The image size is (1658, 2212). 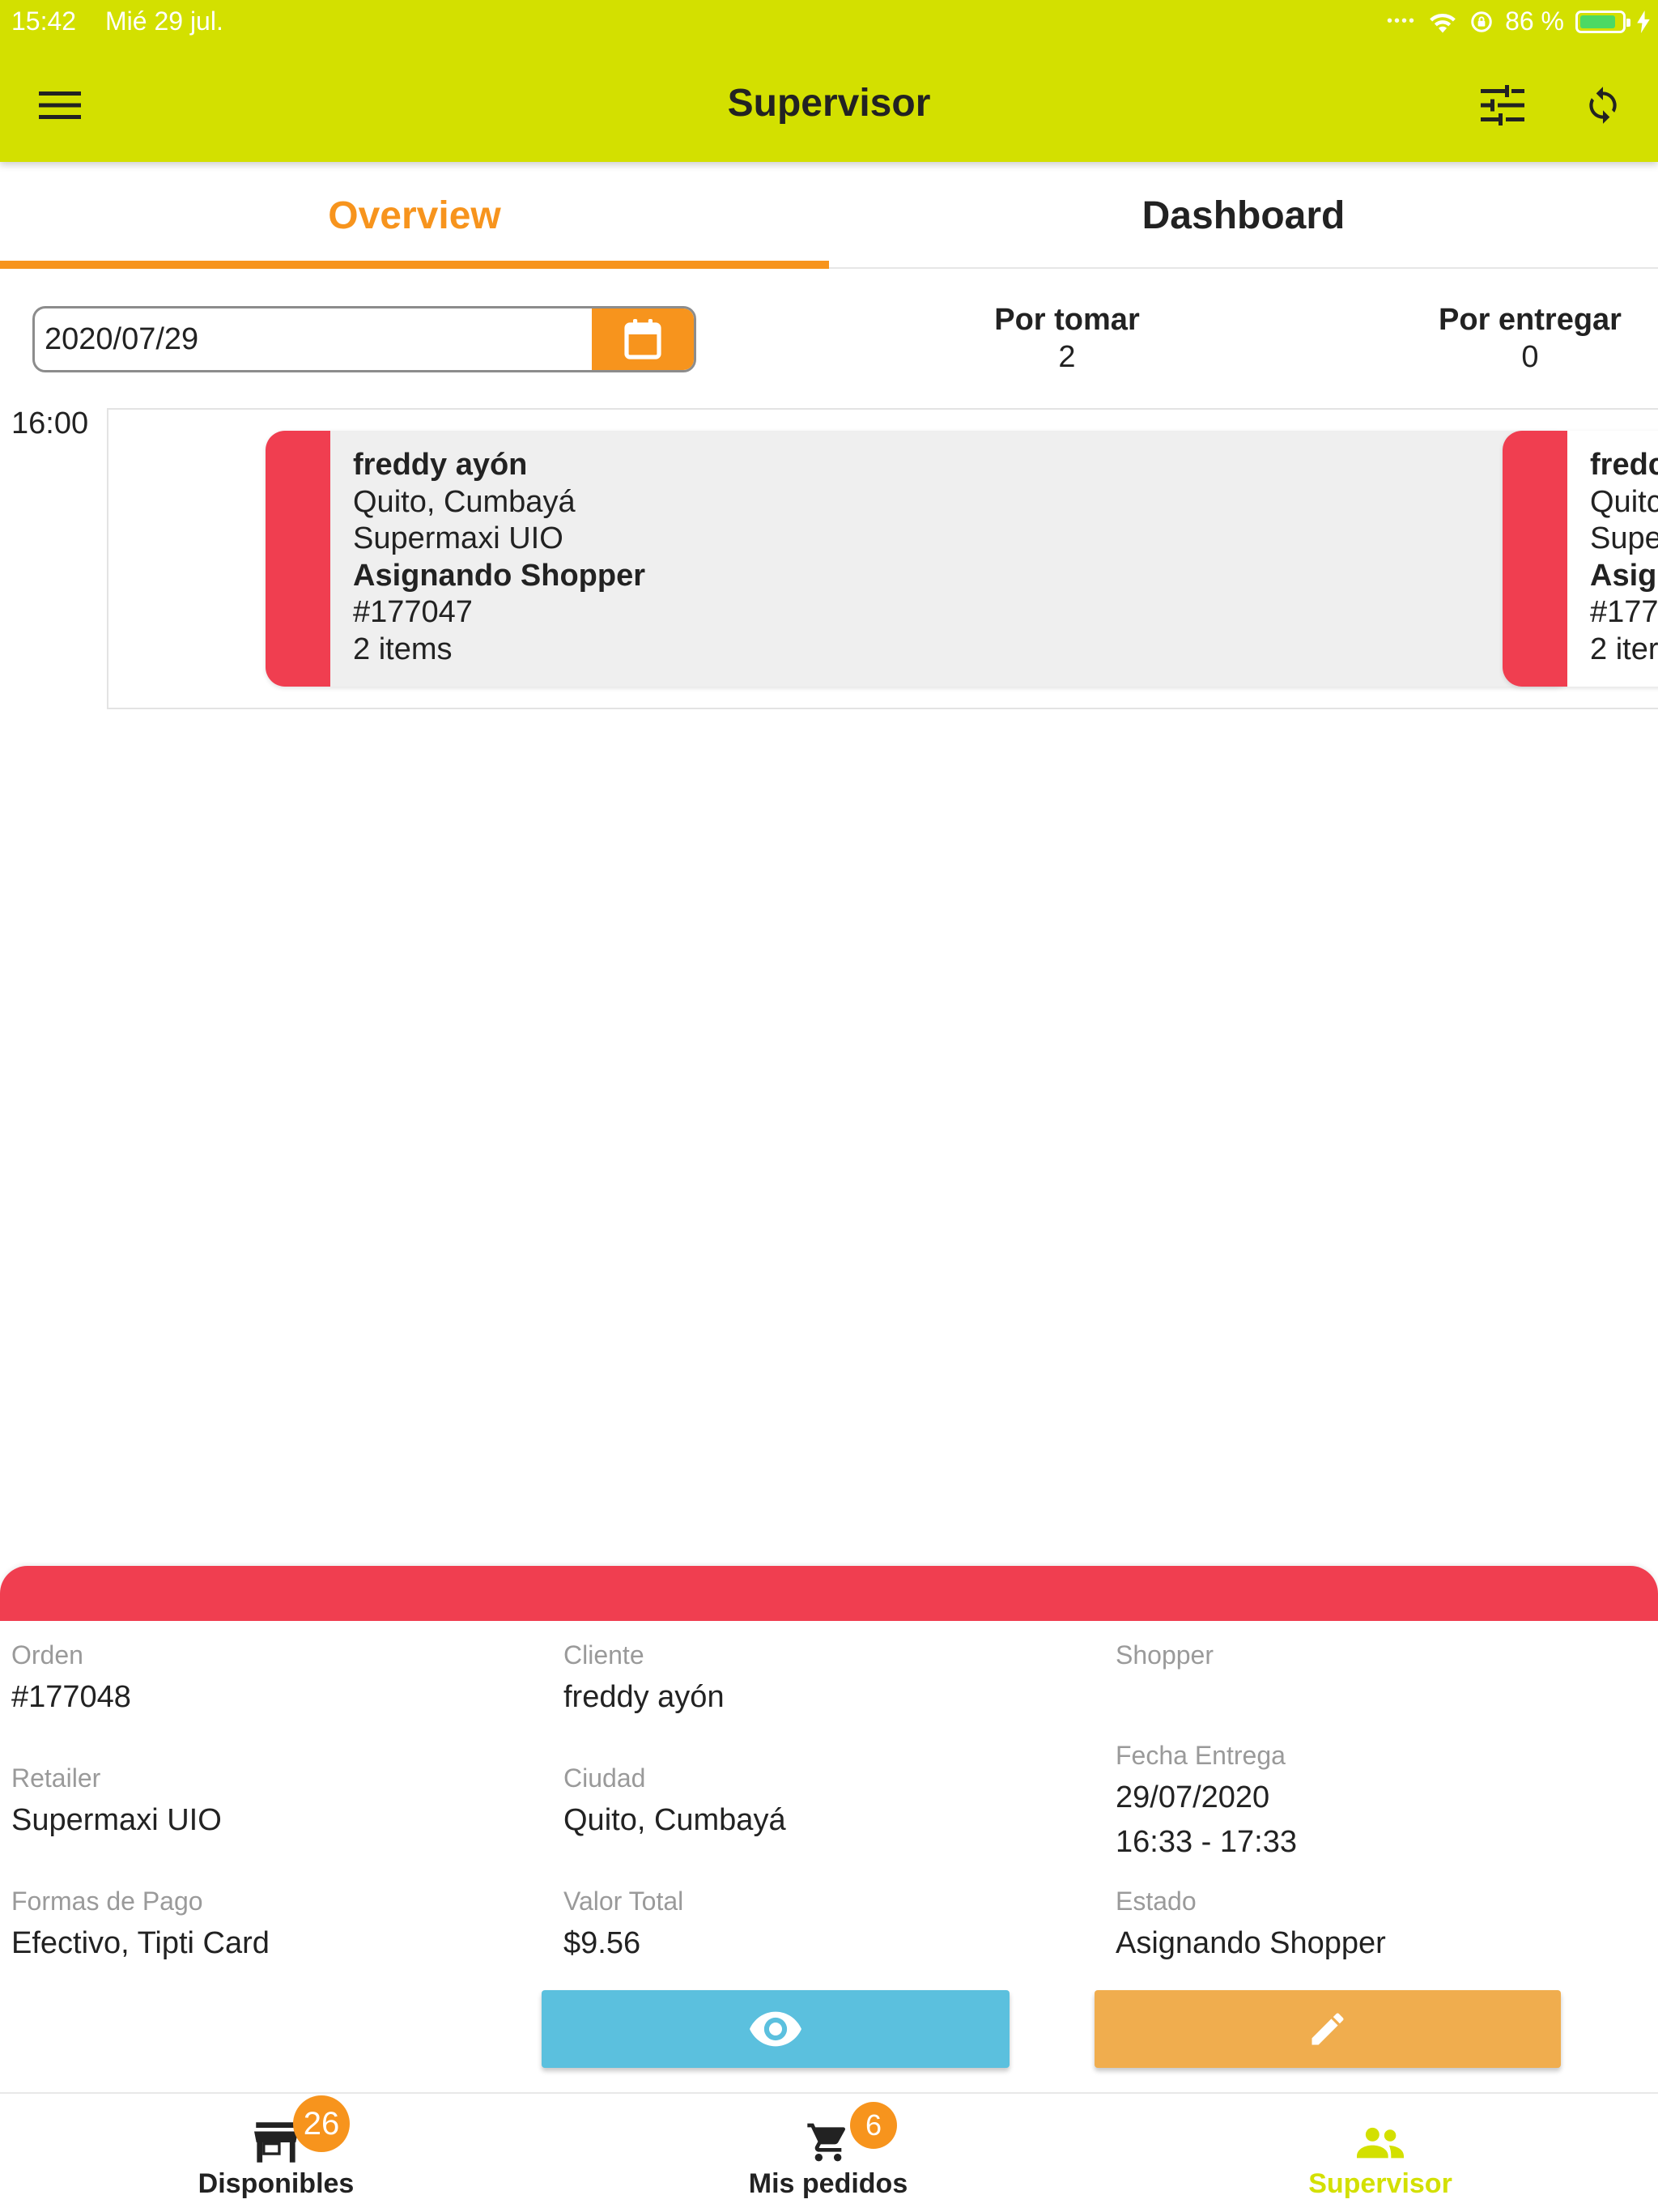 I want to click on wifi-icon, so click(x=1443, y=22).